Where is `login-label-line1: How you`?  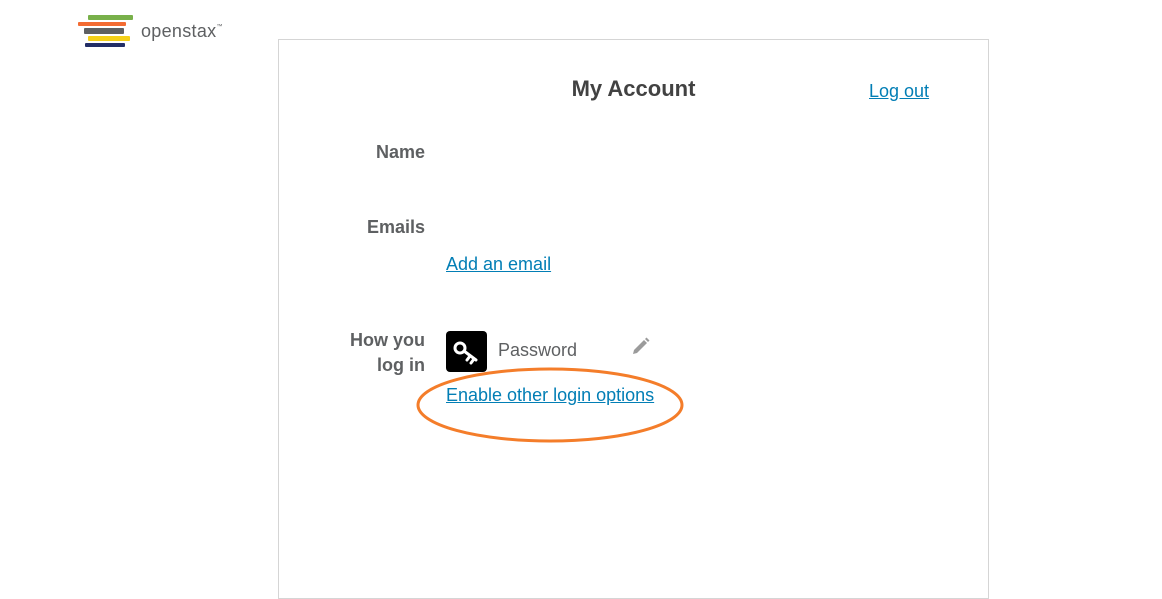 login-label-line1: How you is located at coordinates (387, 340).